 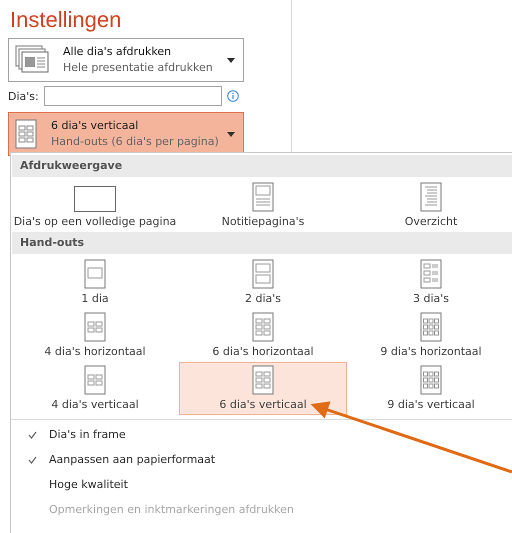 What do you see at coordinates (126, 134) in the screenshot?
I see `layout-dropdown: 6 dia's verticaal Hand-outs (6 dia's per pagina)` at bounding box center [126, 134].